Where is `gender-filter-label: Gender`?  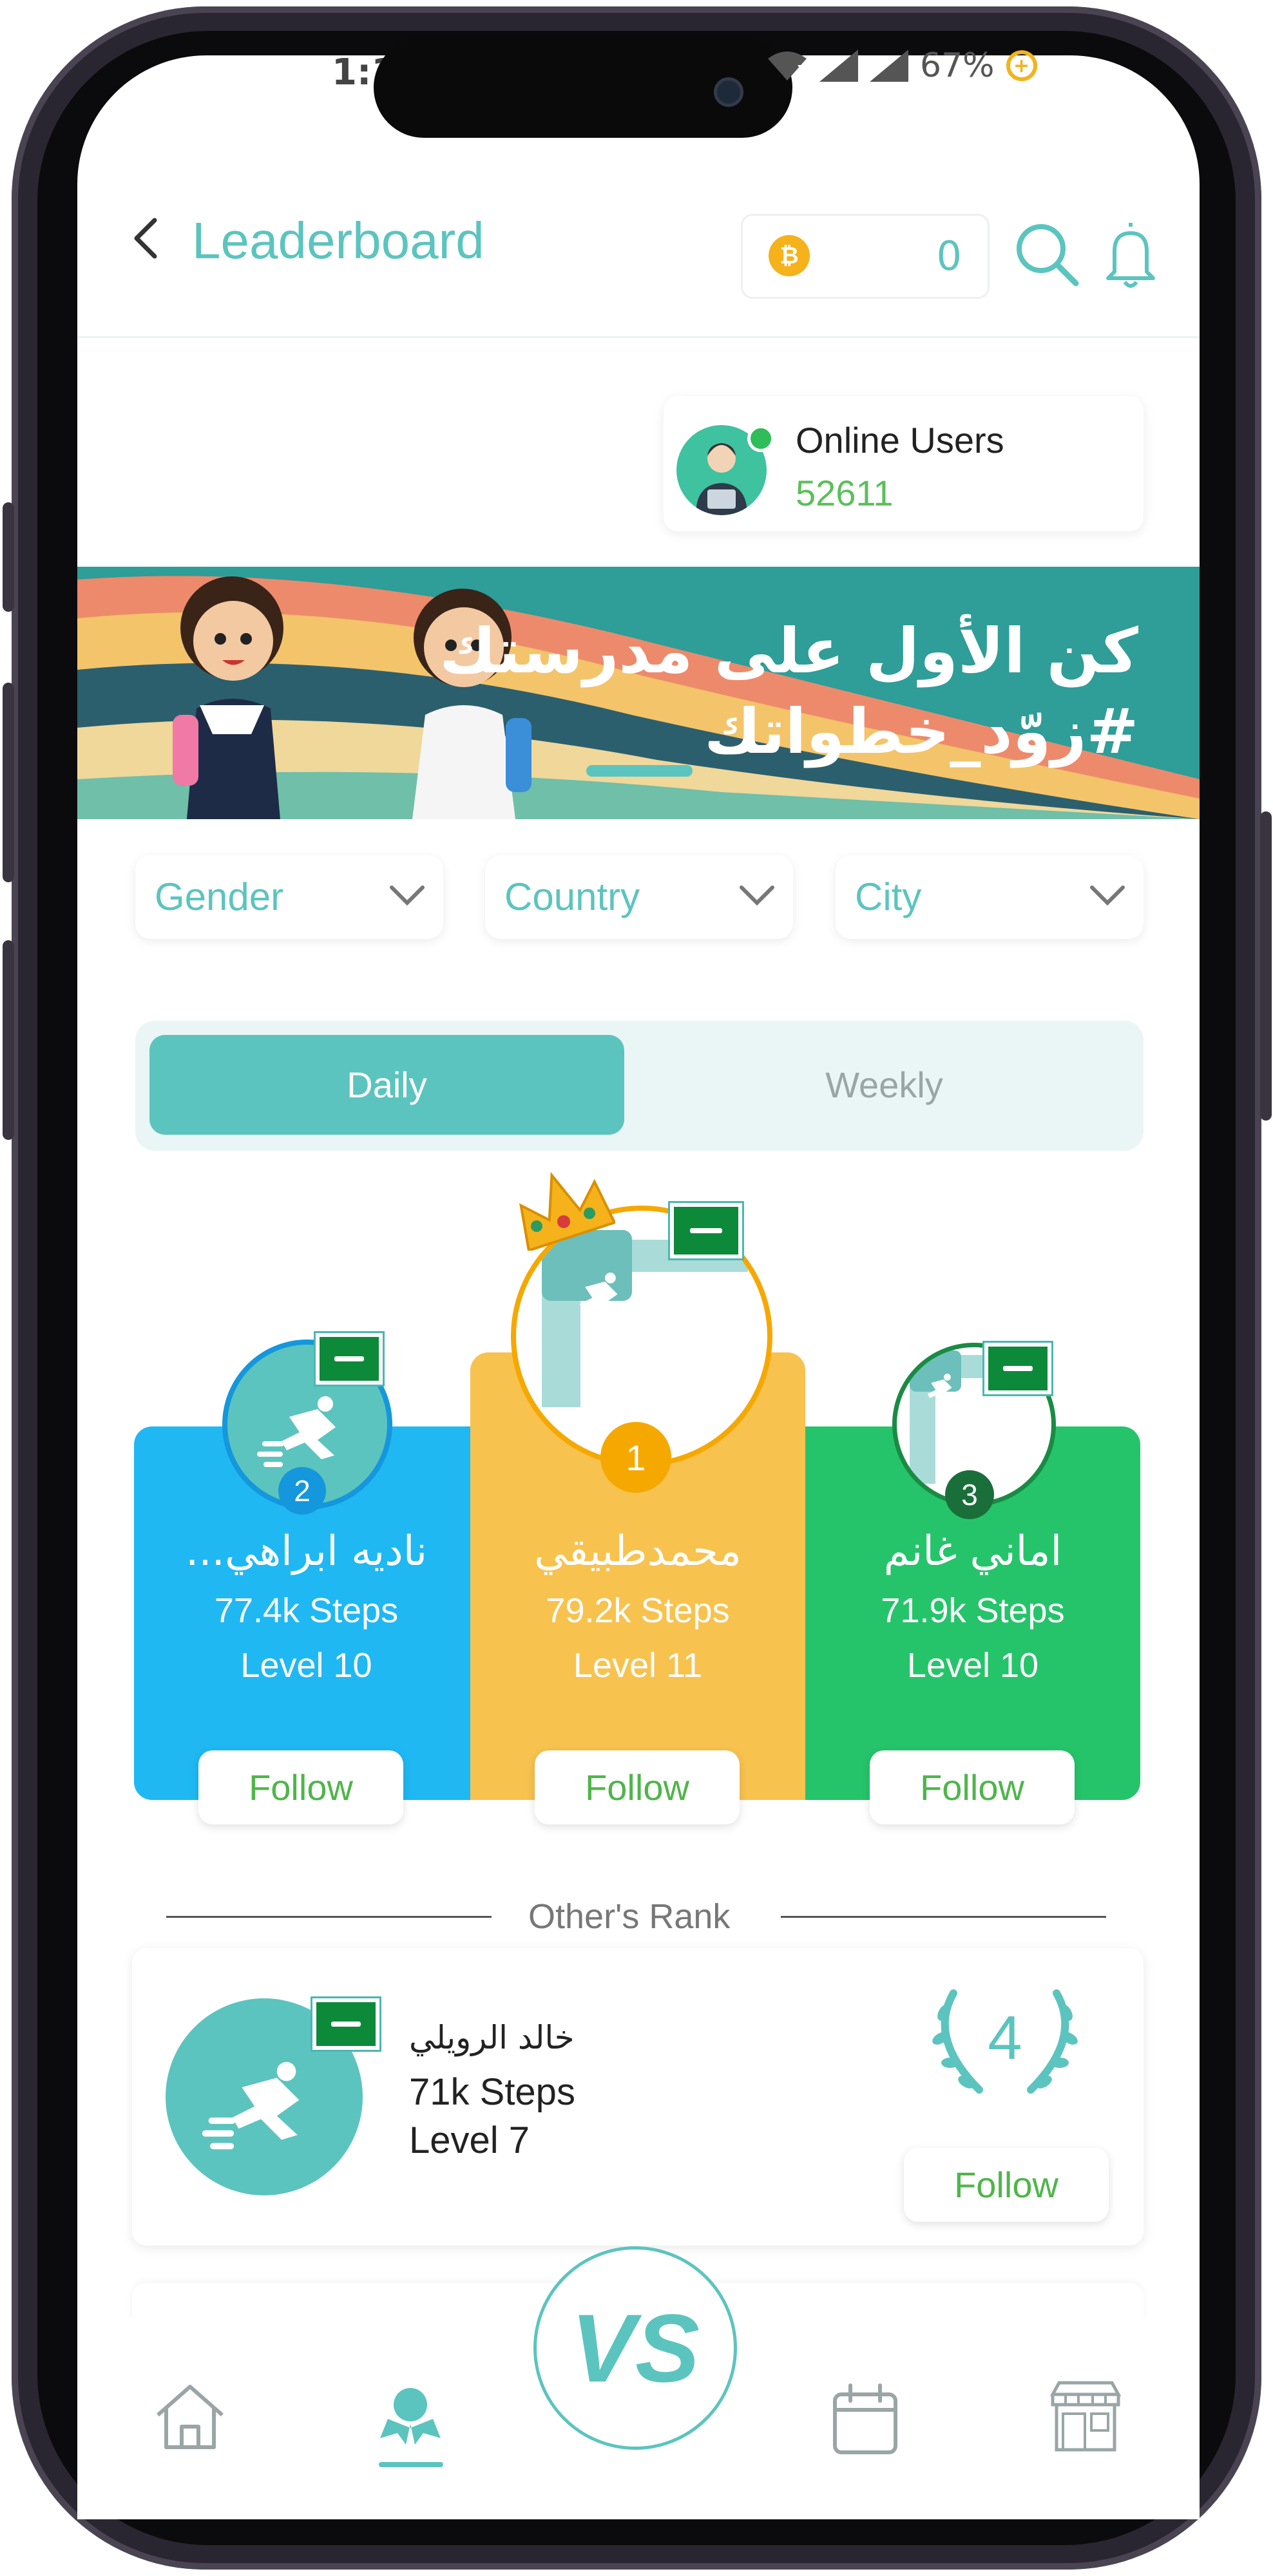 gender-filter-label: Gender is located at coordinates (220, 897).